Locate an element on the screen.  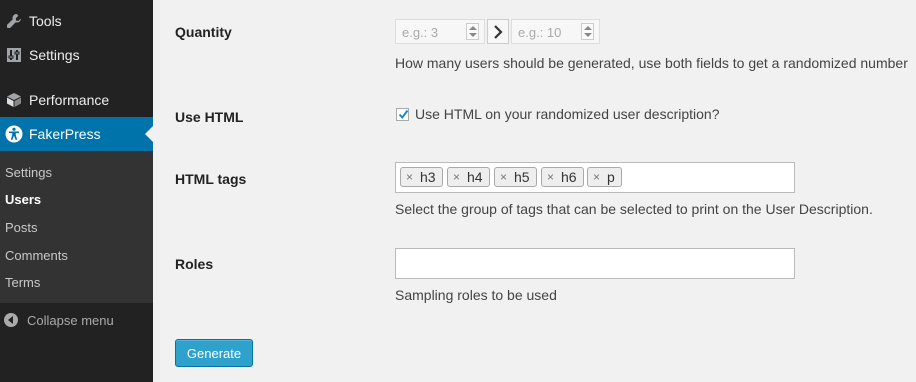
quantity-max-spinner is located at coordinates (587, 31).